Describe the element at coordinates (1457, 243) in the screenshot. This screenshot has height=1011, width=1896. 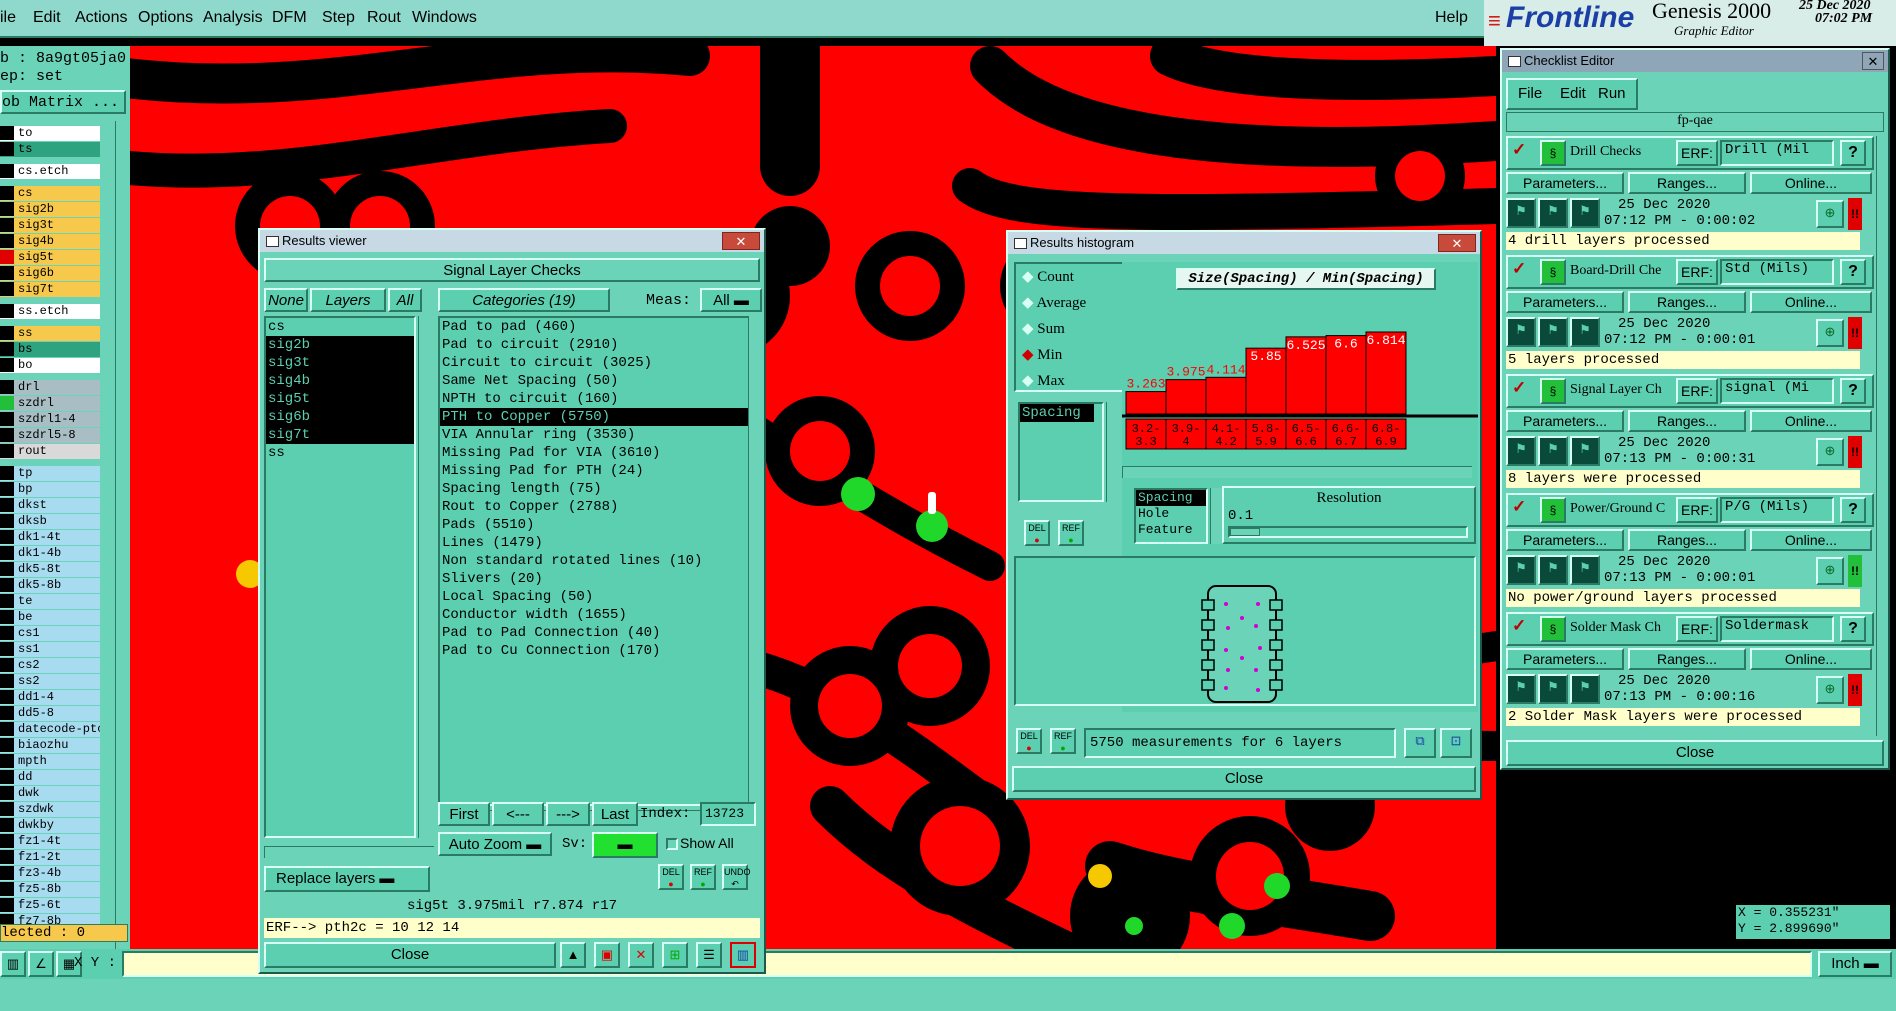
I see `close-icon: ✕` at that location.